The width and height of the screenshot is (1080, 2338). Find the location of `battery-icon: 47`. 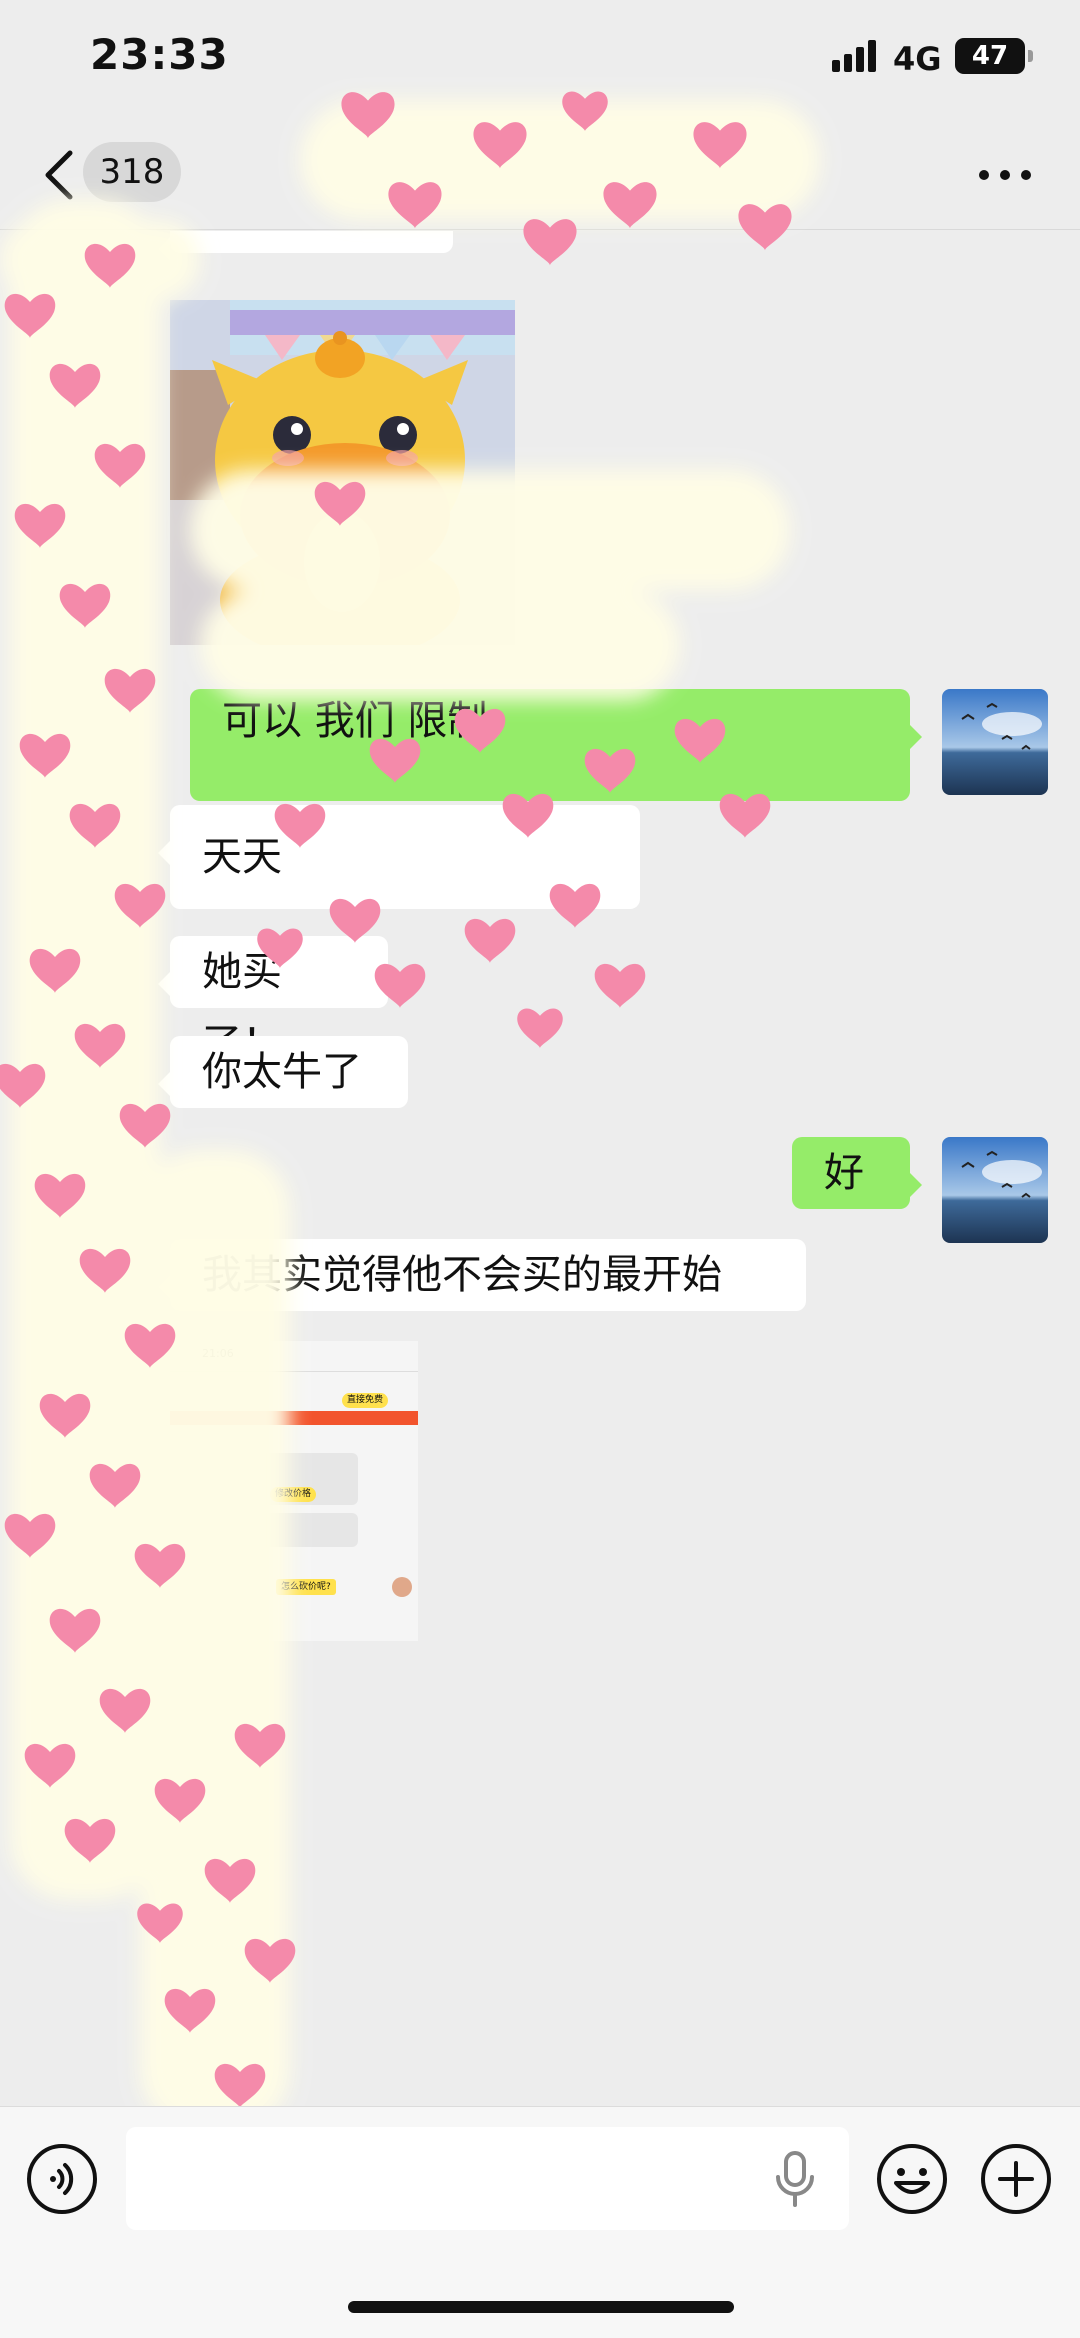

battery-icon: 47 is located at coordinates (994, 56).